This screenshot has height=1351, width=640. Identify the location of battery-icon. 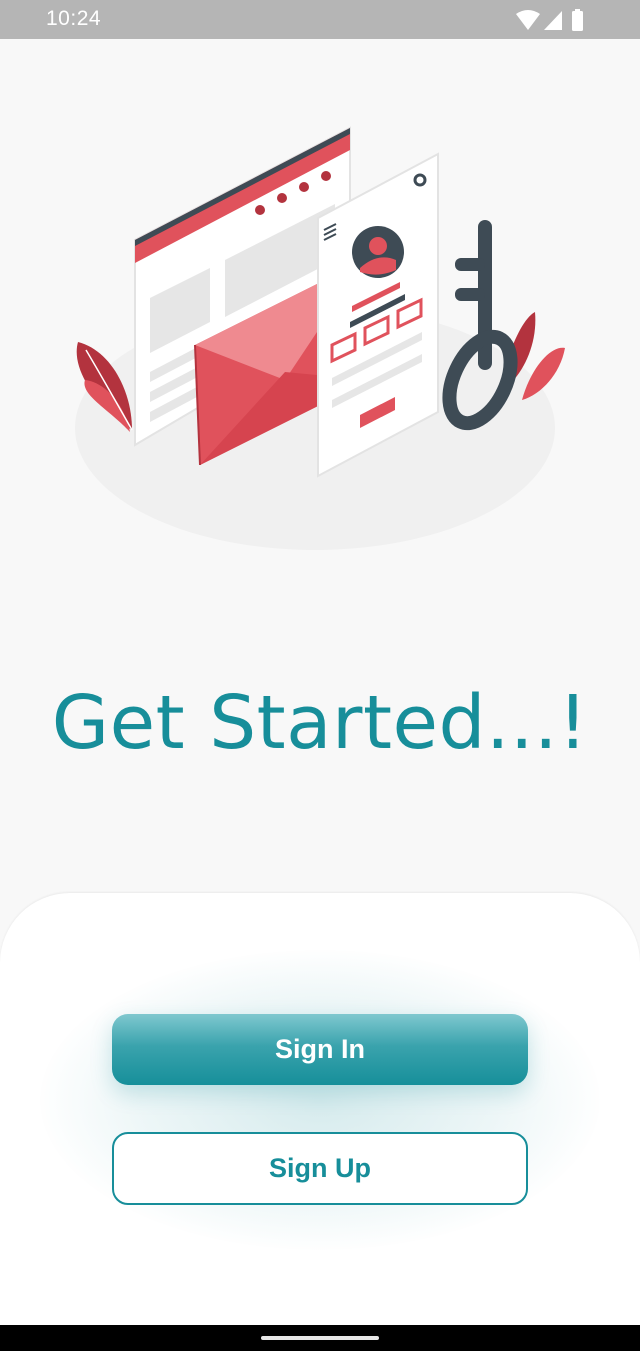
(577, 20).